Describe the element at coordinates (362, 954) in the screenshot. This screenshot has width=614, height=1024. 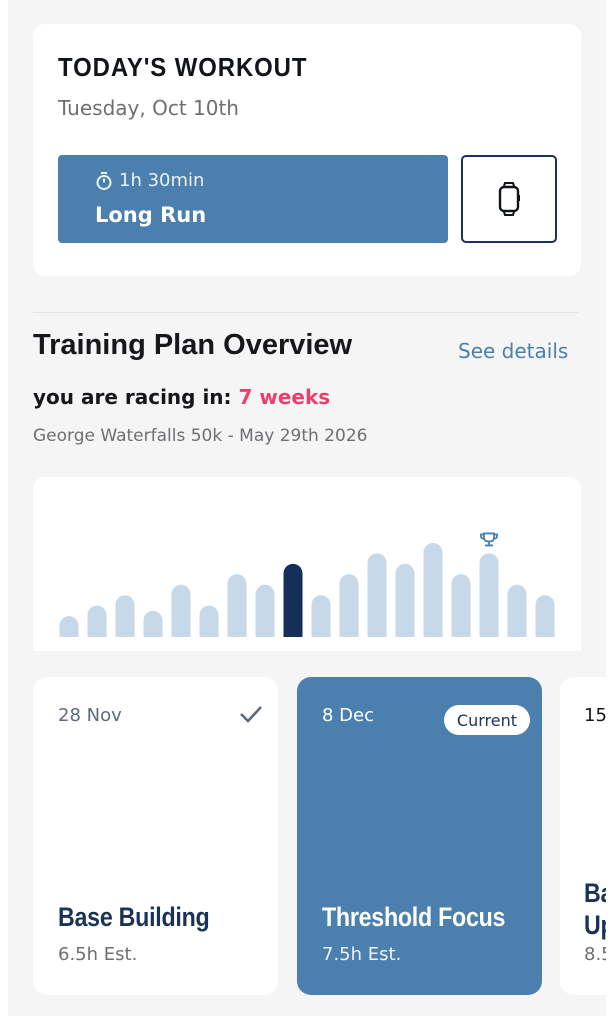
I see `week-estimate: 7.5h Est.` at that location.